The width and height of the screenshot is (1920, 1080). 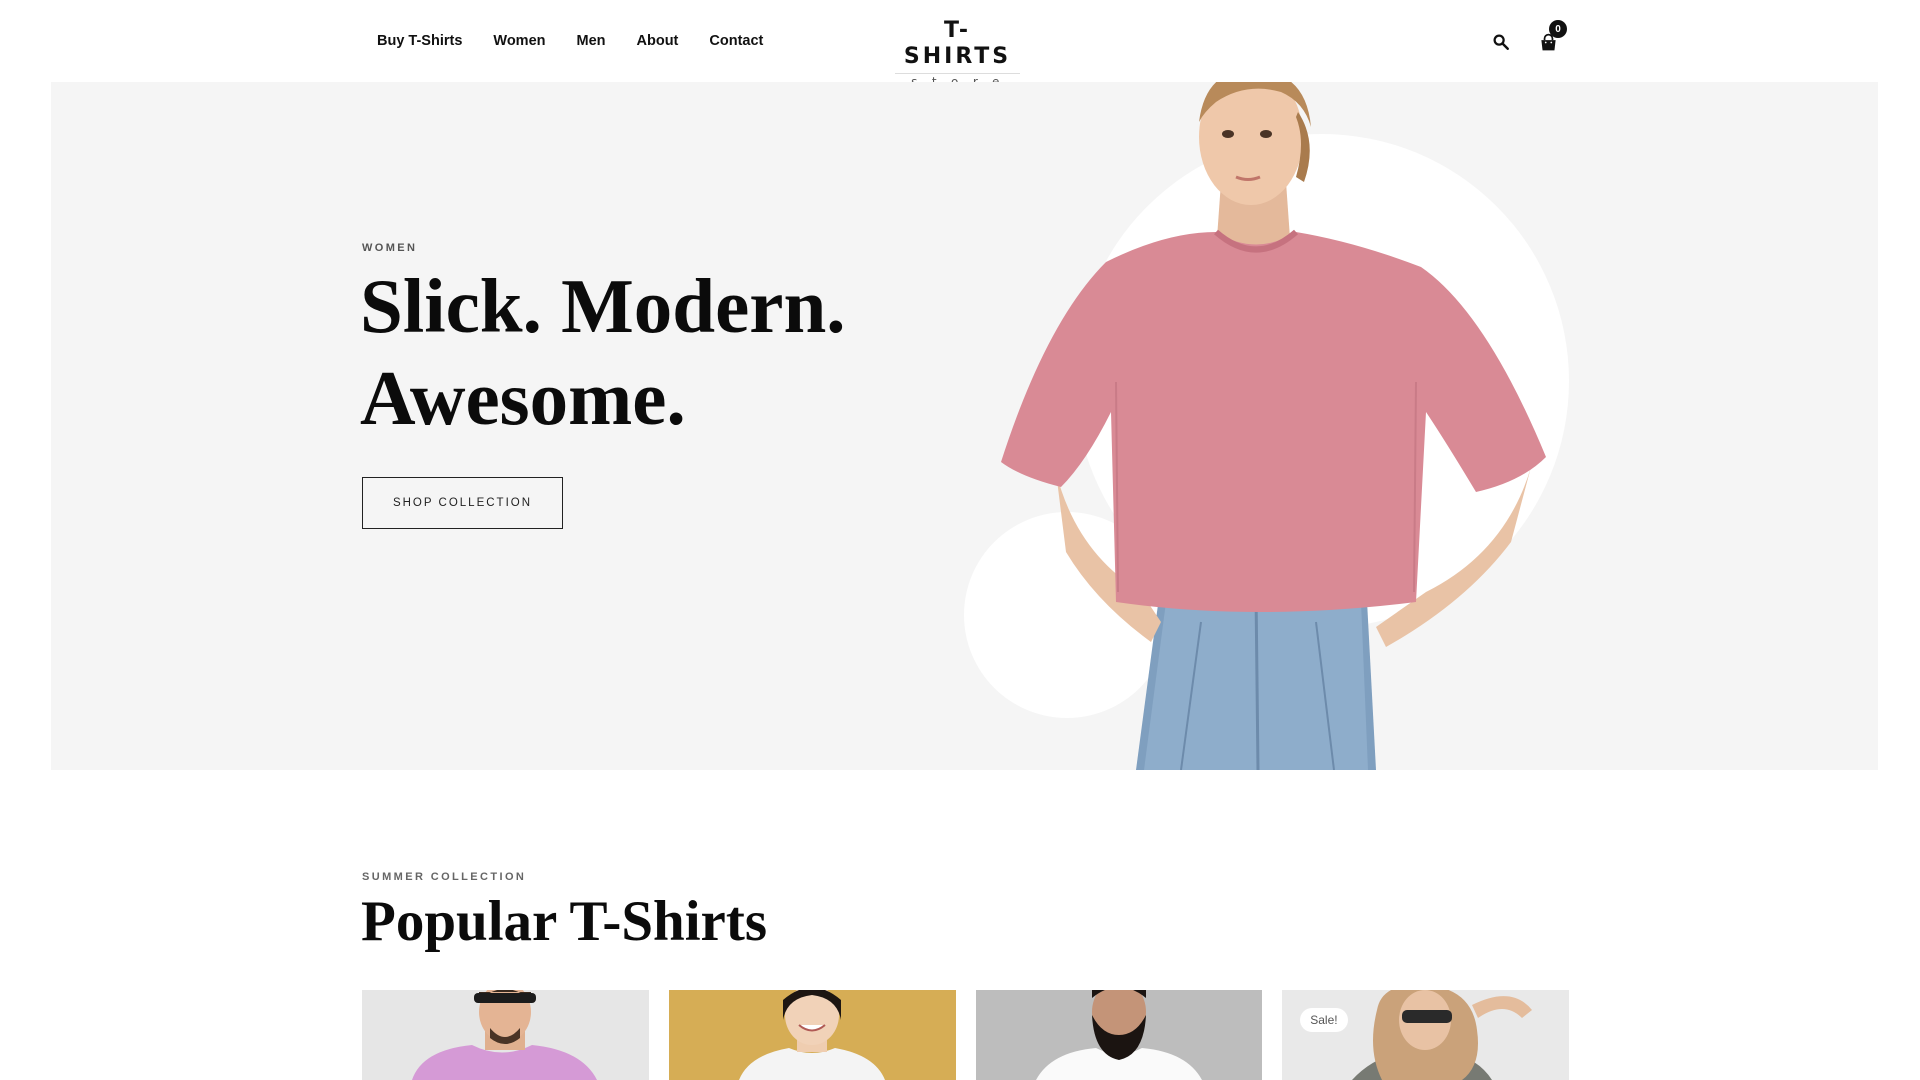 I want to click on product-grid: Sale!, so click(x=965, y=1035).